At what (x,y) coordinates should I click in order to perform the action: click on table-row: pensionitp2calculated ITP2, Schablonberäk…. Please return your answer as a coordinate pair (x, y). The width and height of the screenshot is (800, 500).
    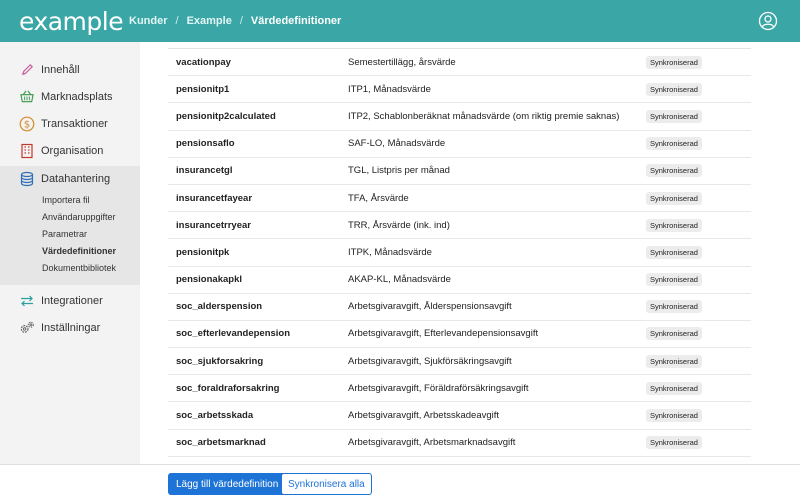
    Looking at the image, I should click on (459, 117).